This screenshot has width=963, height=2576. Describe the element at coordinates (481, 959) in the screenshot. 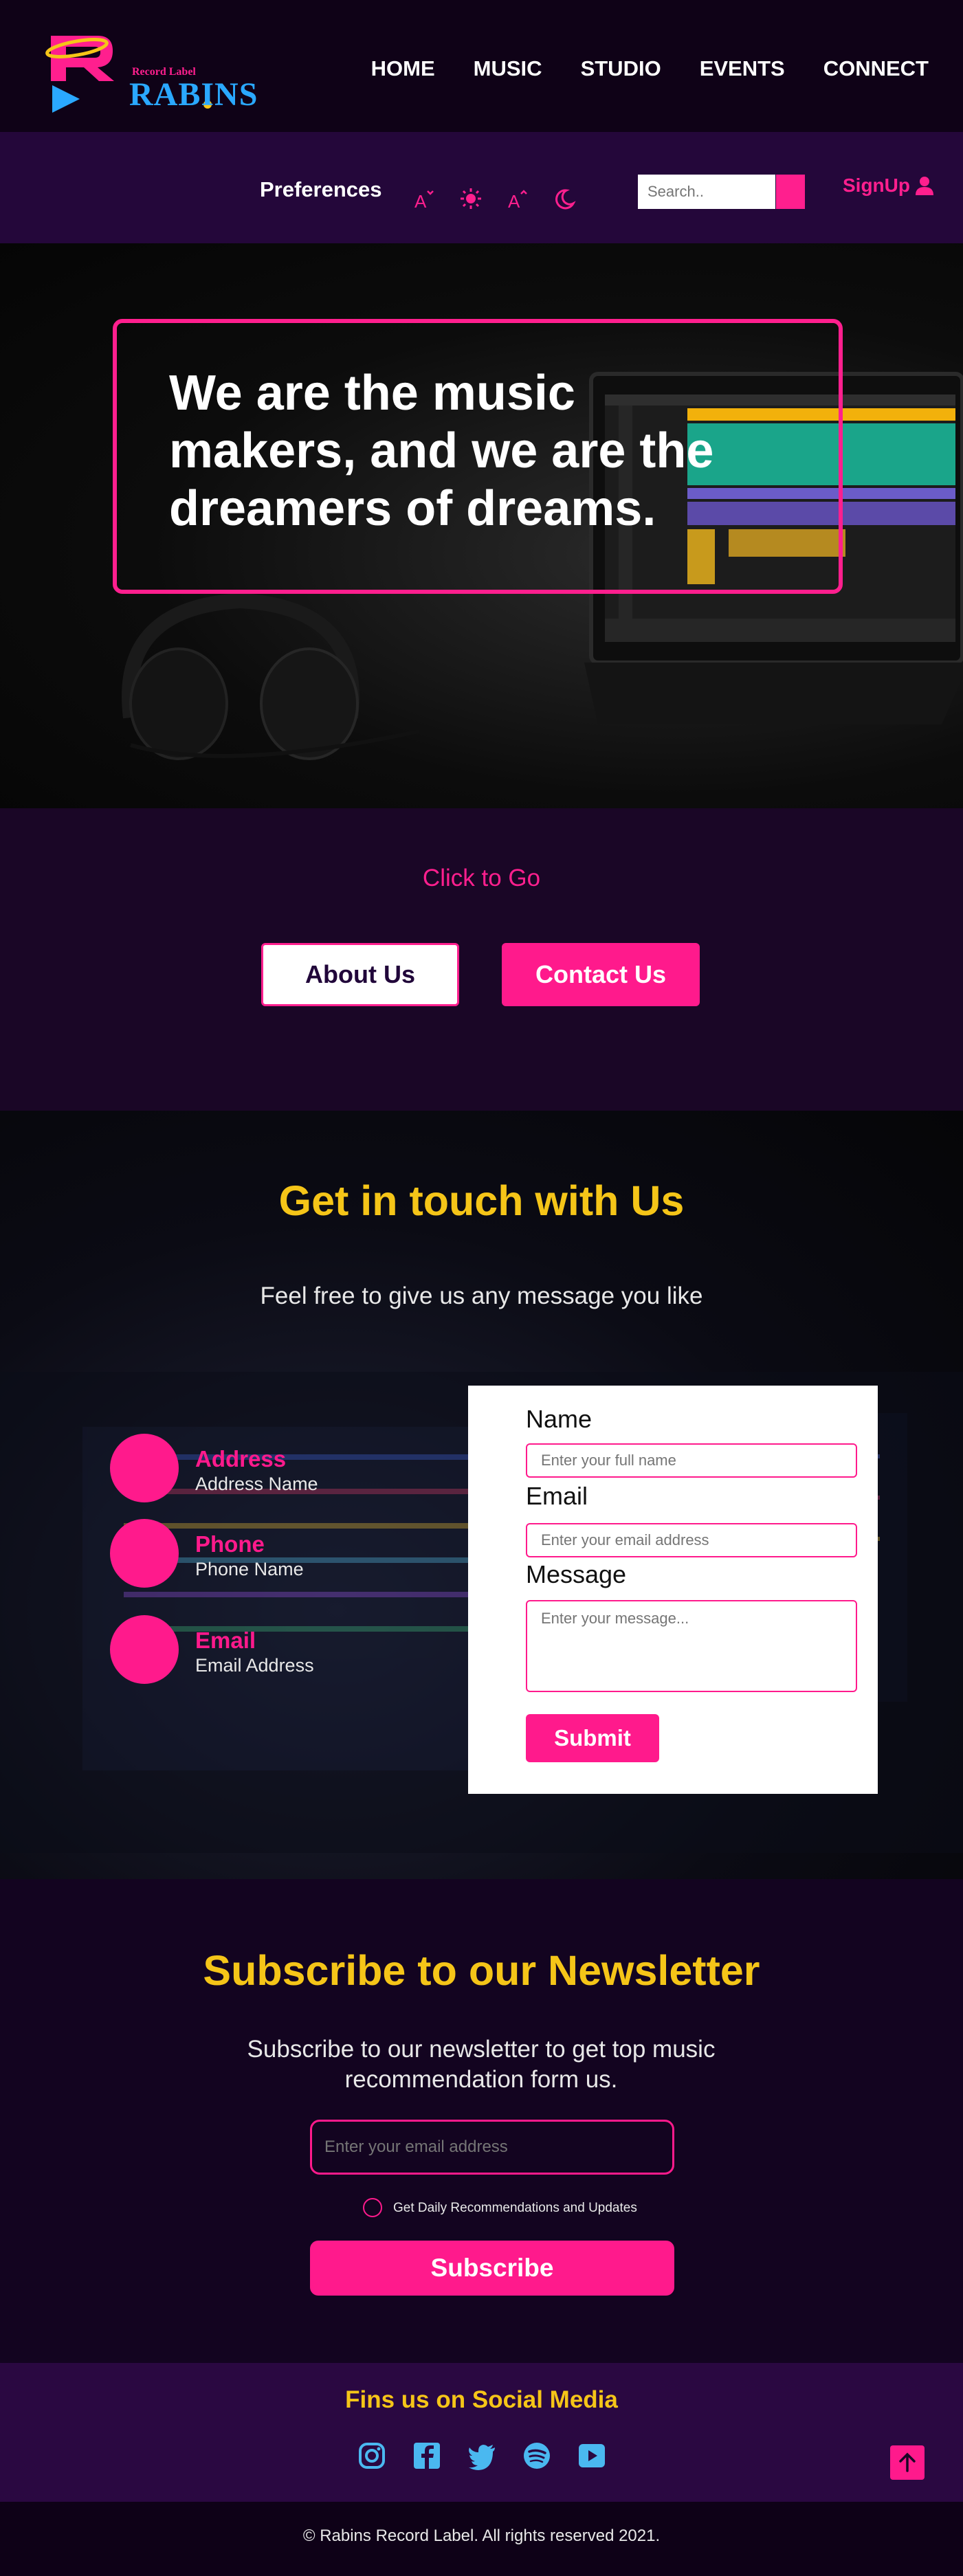

I see `cta-section: Click to Go About Us Contact Us` at that location.